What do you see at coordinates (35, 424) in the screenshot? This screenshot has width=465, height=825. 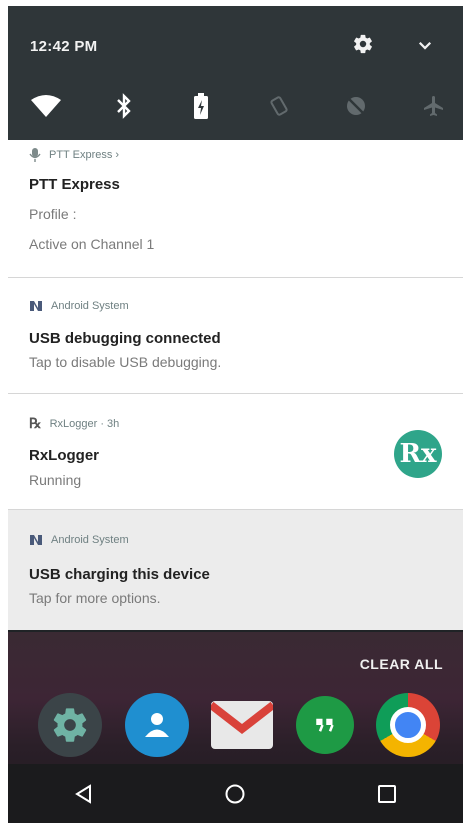 I see `rx-small-icon: ℞` at bounding box center [35, 424].